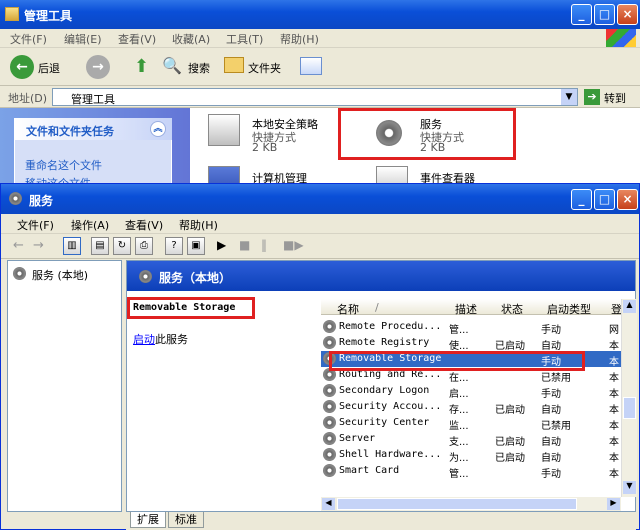  I want to click on tab-extended: 扩展, so click(148, 520).